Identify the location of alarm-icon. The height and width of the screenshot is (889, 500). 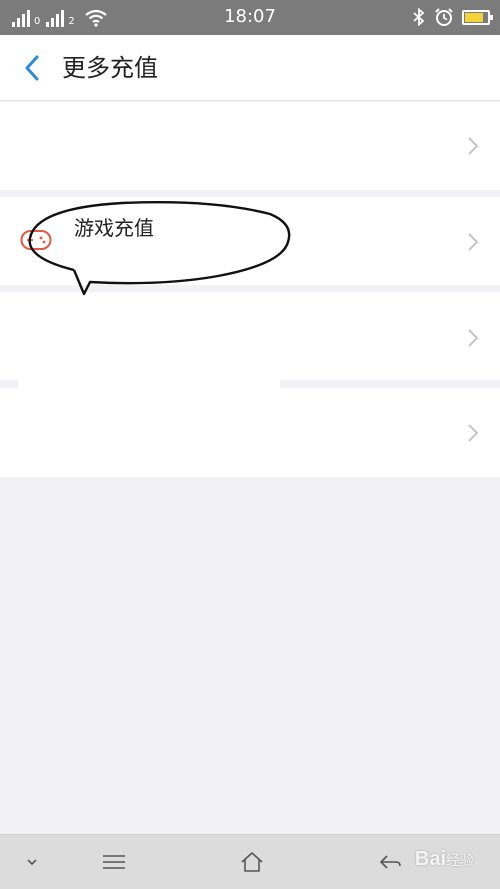
(444, 17).